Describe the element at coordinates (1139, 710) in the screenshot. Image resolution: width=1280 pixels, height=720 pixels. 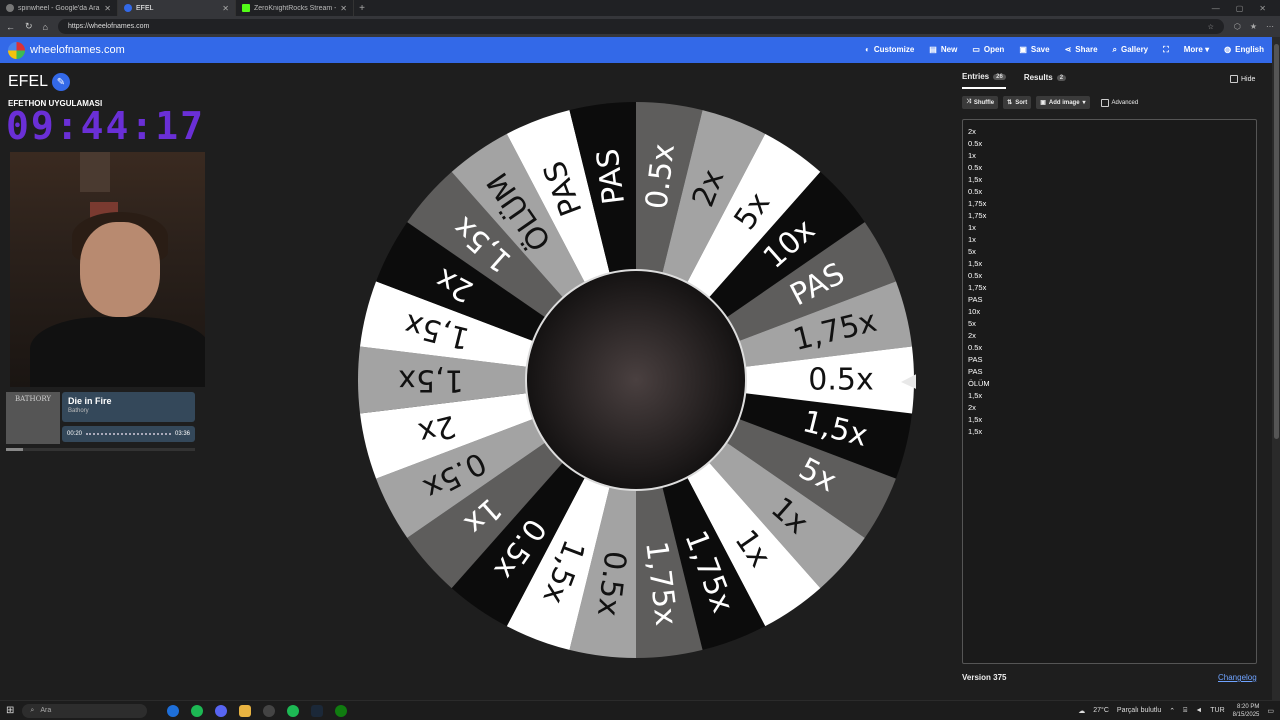
I see `weather-text: Parçalı bulutlu` at that location.